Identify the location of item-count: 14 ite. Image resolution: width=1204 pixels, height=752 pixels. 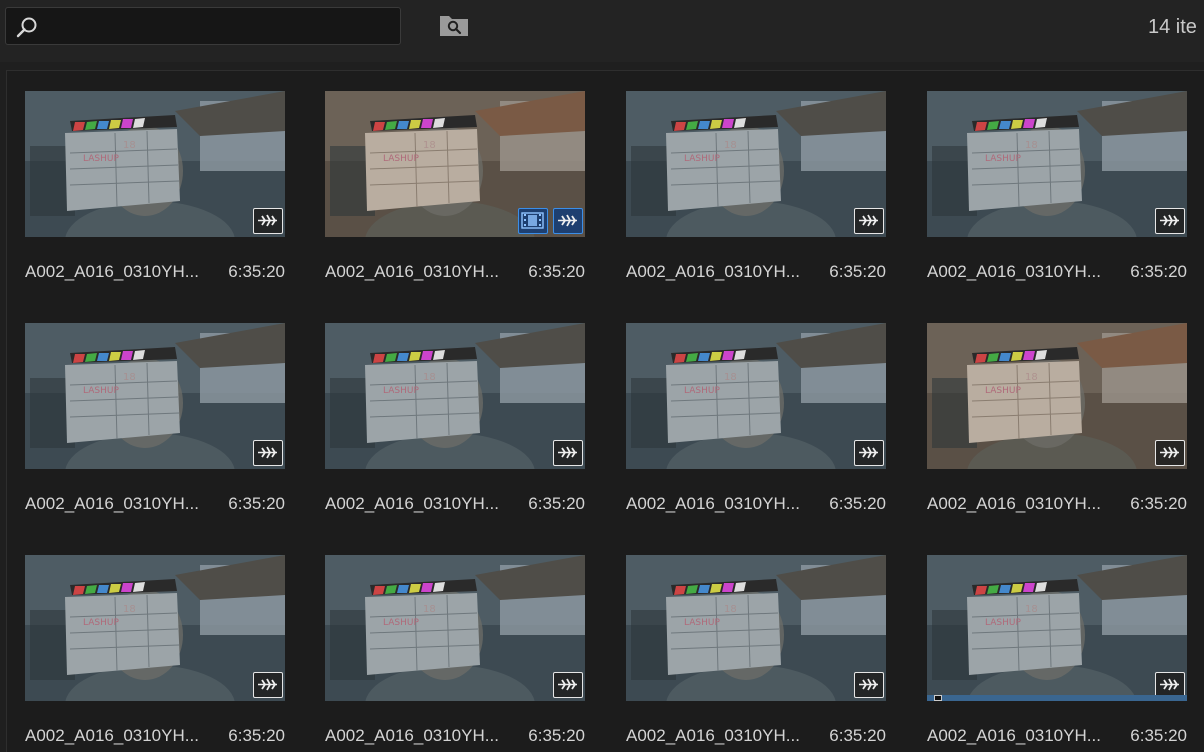
(1172, 27).